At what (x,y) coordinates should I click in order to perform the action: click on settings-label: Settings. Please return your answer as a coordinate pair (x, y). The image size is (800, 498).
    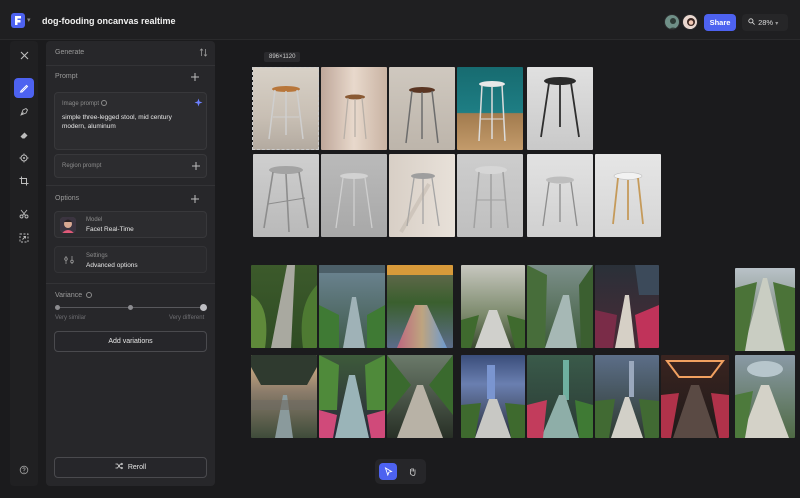
    Looking at the image, I should click on (97, 256).